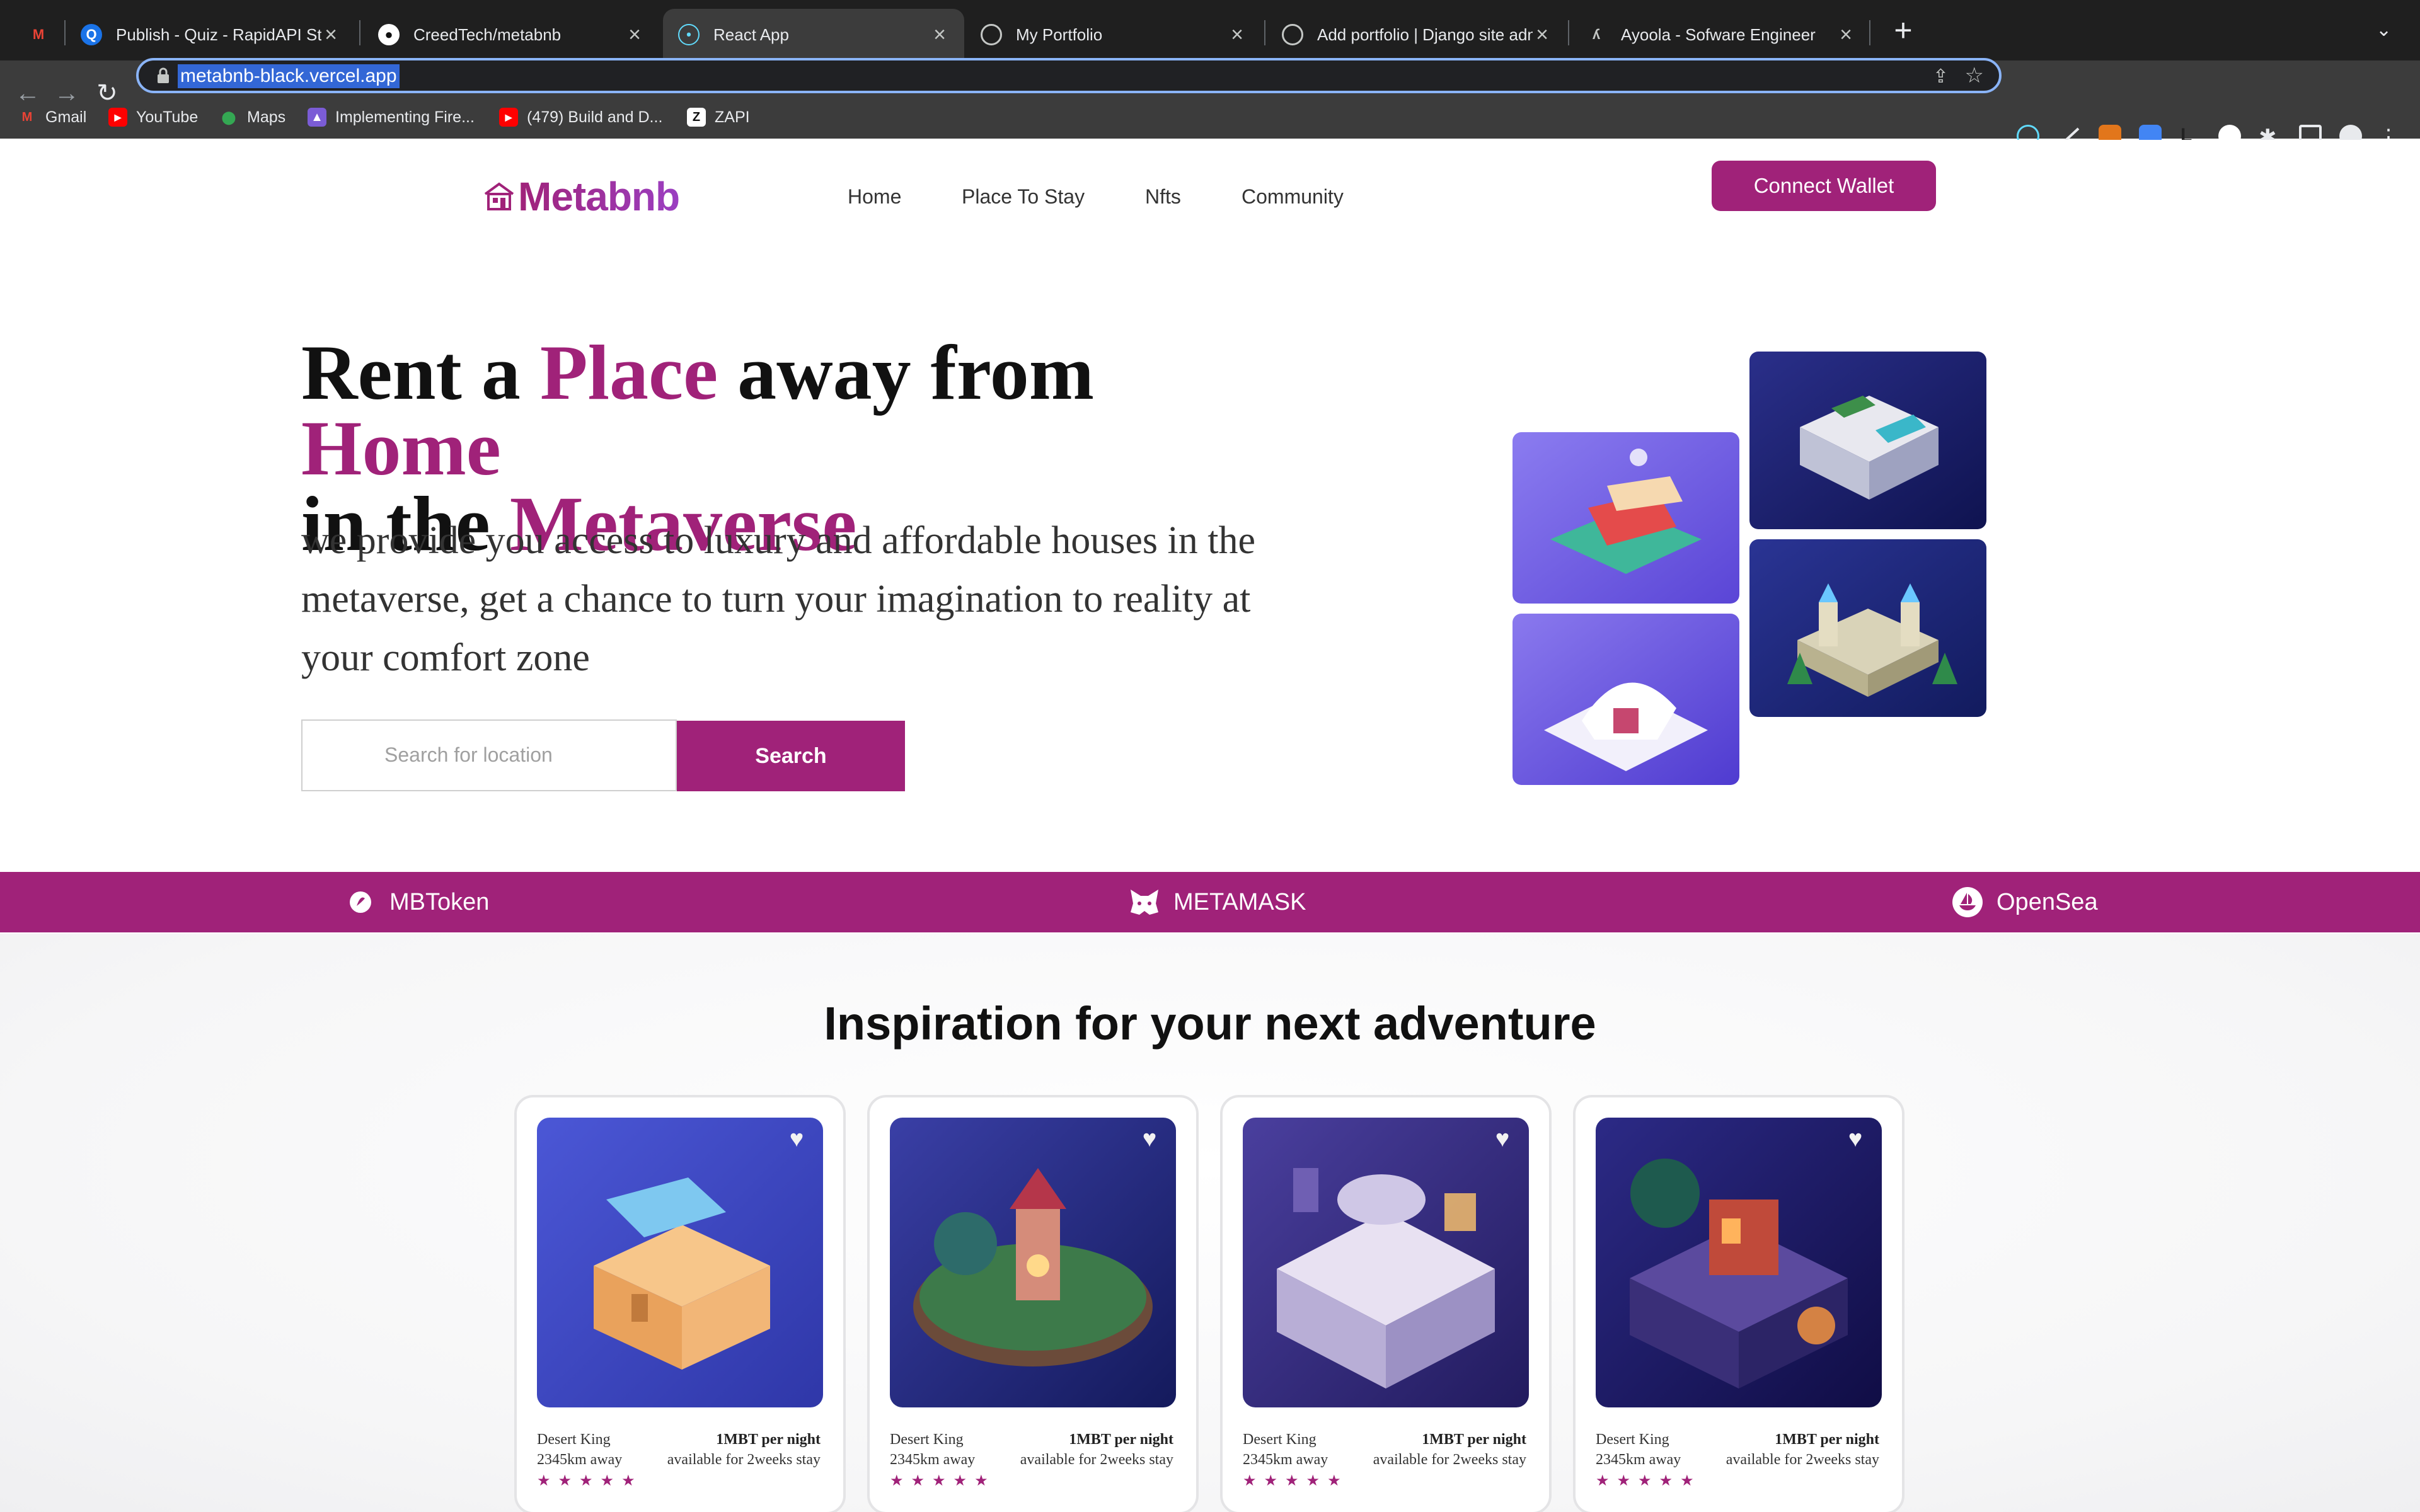 The width and height of the screenshot is (2420, 1512). I want to click on house-icon, so click(499, 196).